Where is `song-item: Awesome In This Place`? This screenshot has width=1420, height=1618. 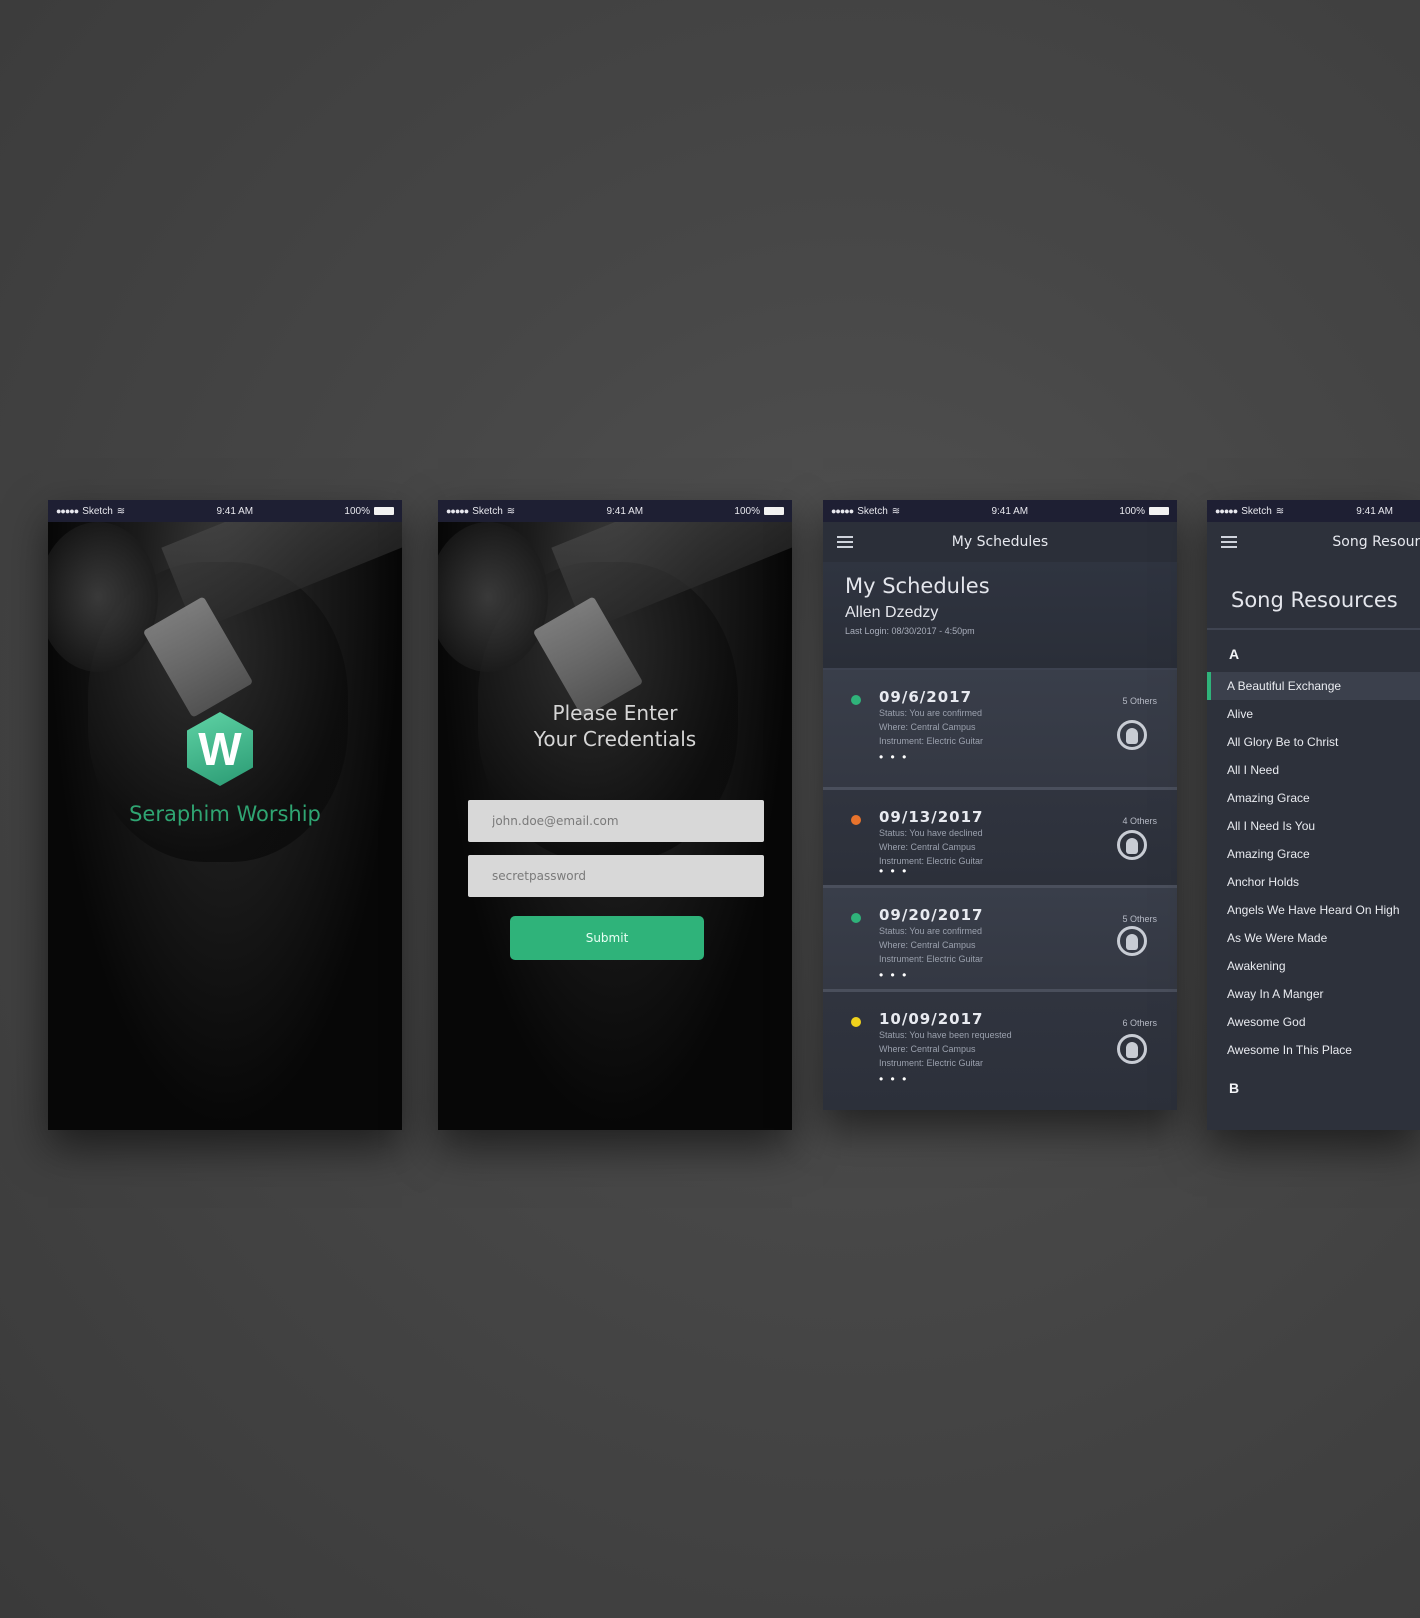
song-item: Awesome In This Place is located at coordinates (1313, 1050).